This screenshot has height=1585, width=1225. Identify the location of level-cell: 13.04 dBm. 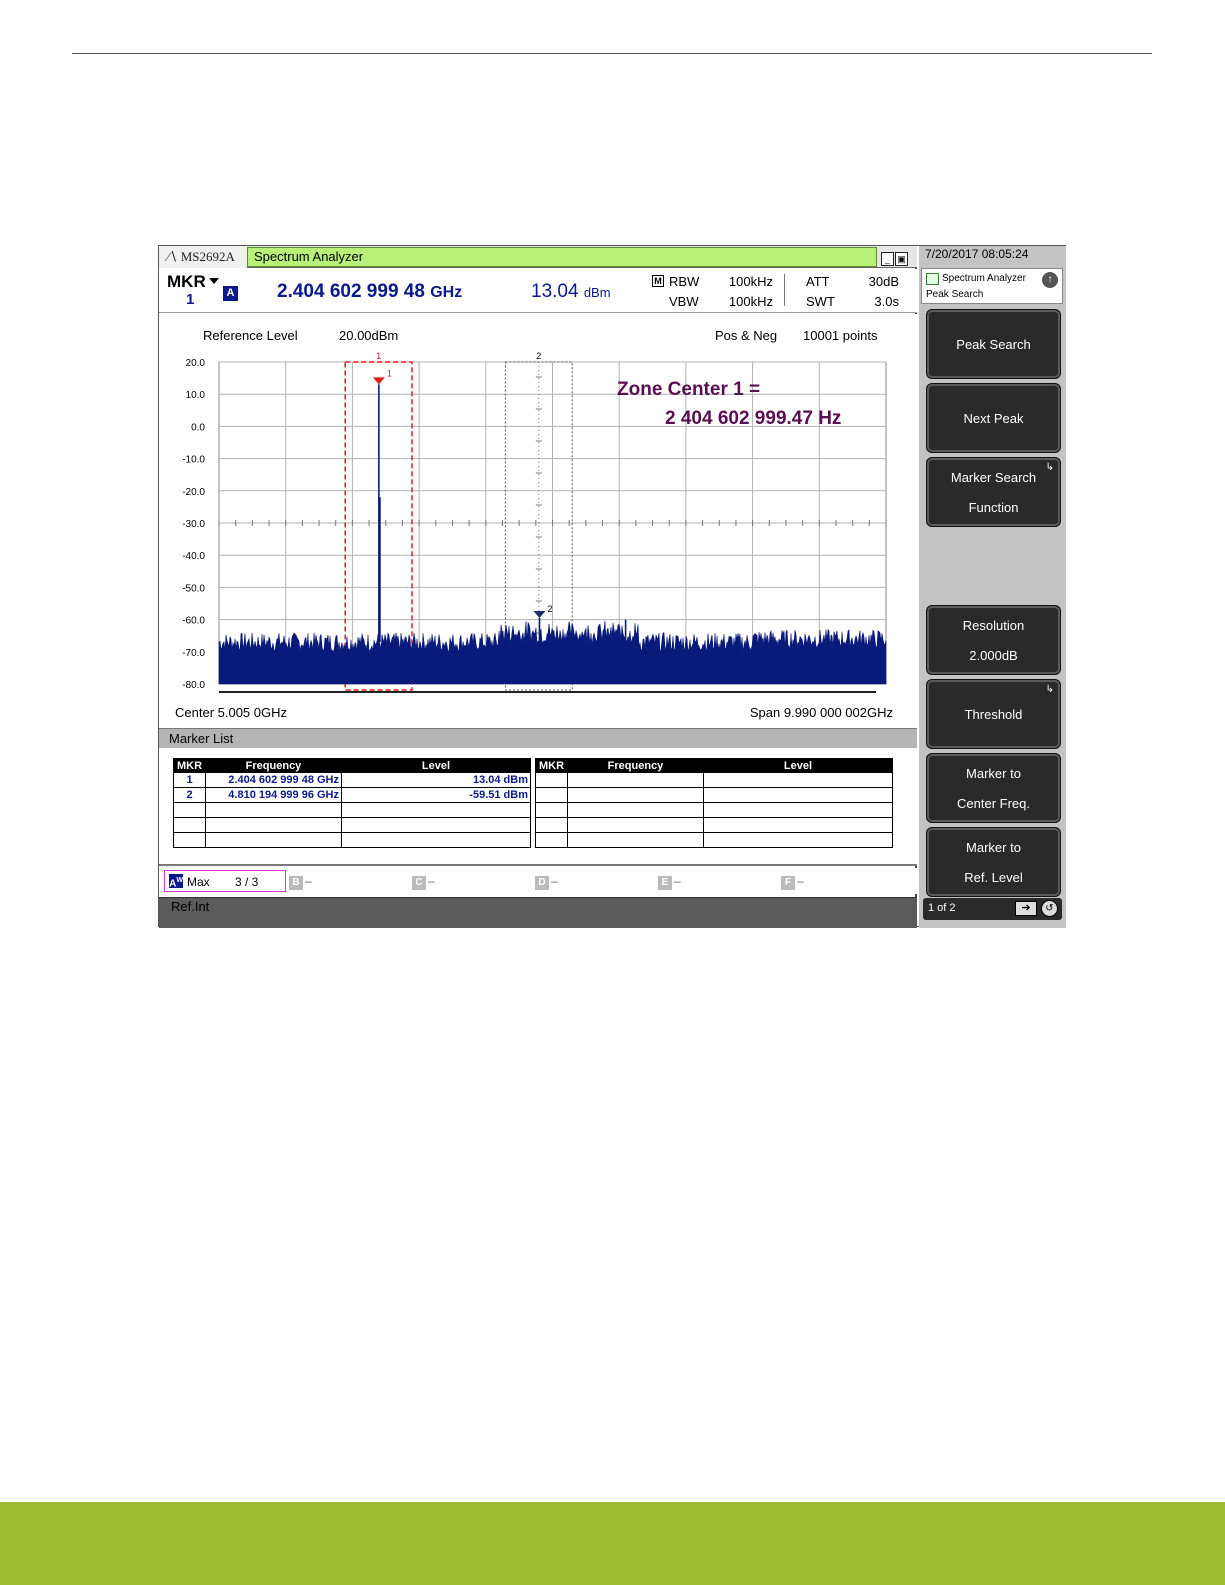
(436, 780).